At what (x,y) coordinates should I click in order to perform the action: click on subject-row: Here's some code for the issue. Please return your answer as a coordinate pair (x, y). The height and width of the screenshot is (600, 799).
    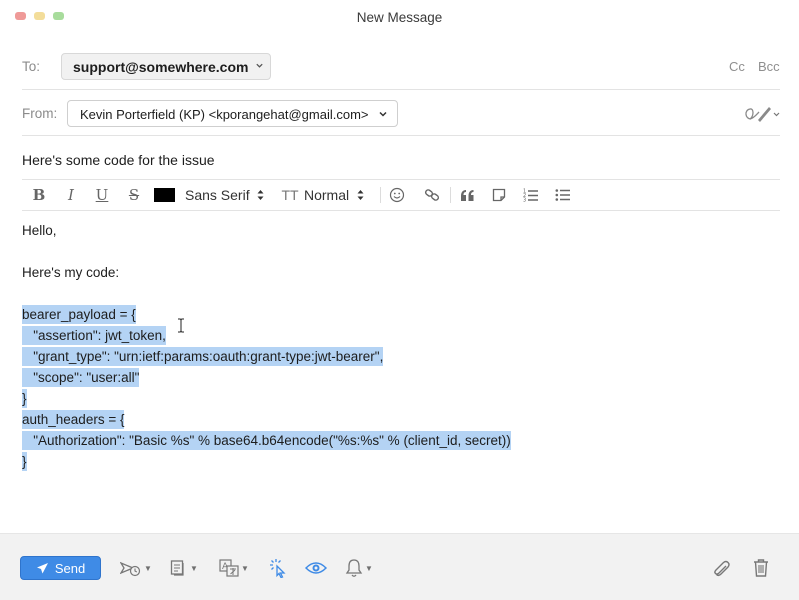
    Looking at the image, I should click on (401, 157).